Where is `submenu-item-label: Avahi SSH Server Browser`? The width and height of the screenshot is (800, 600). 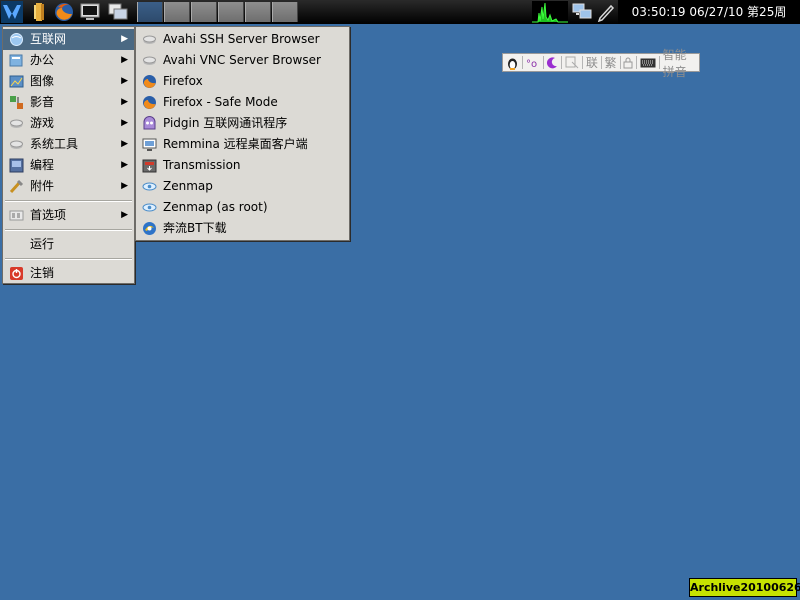
submenu-item-label: Avahi SSH Server Browser is located at coordinates (241, 39).